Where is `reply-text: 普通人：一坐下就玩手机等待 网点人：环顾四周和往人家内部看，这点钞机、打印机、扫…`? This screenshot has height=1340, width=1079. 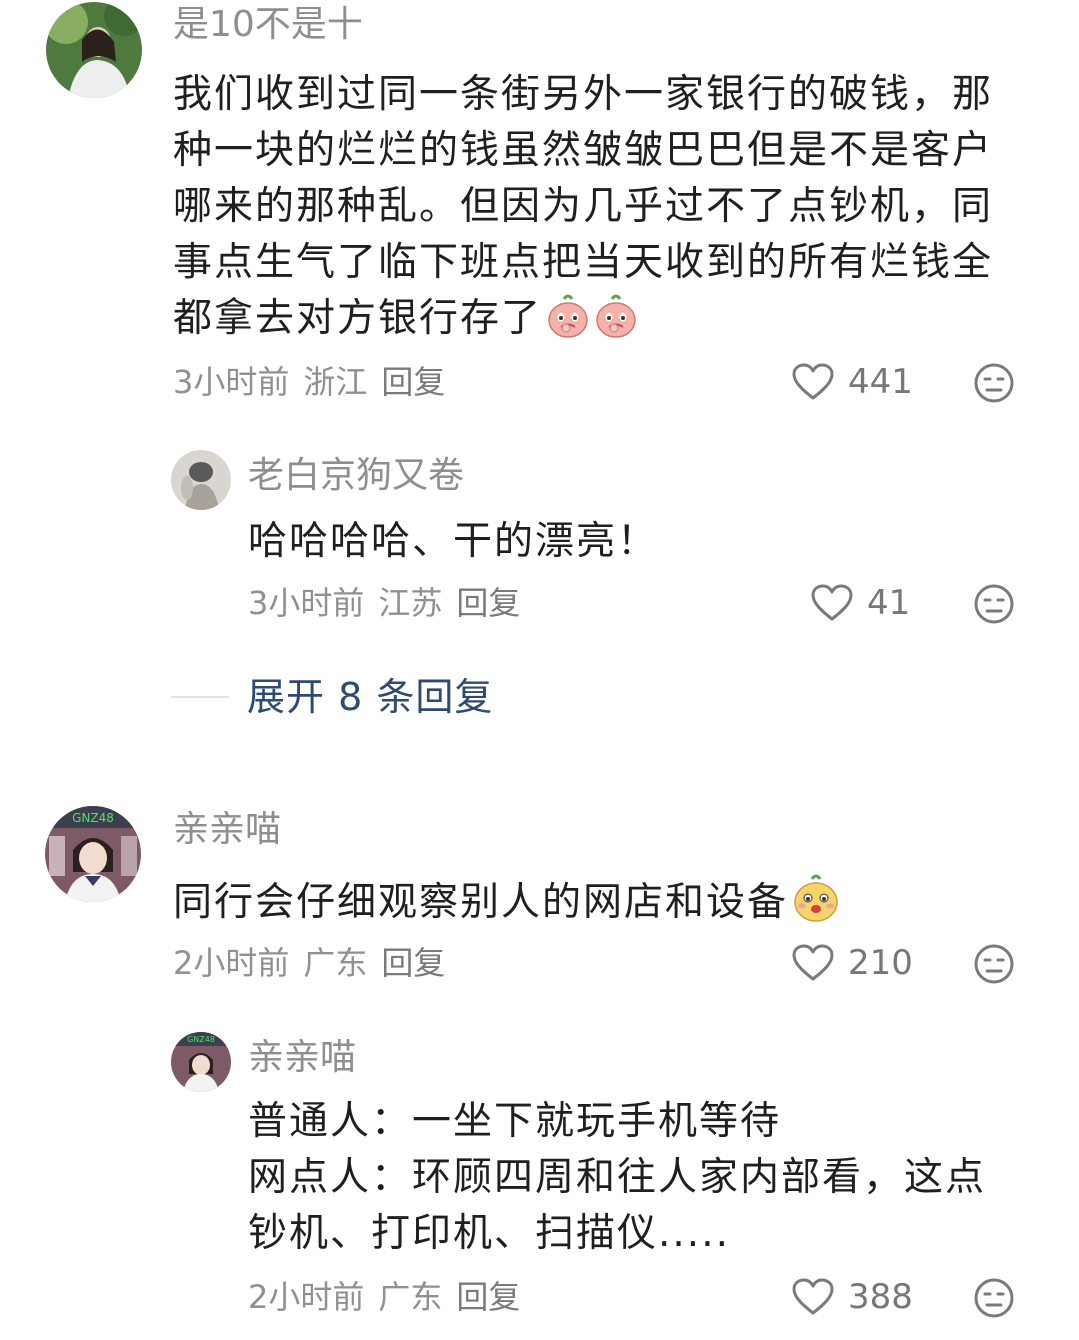
reply-text: 普通人：一坐下就玩手机等待 网点人：环顾四周和往人家内部看，这点钞机、打印机、扫… is located at coordinates (617, 1177).